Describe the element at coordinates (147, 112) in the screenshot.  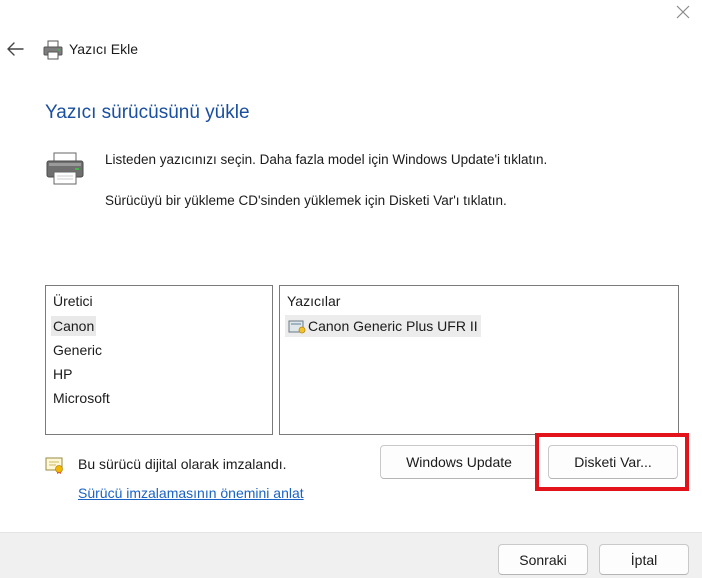
I see `page-heading: Yazıcı sürücüsünü yükle` at that location.